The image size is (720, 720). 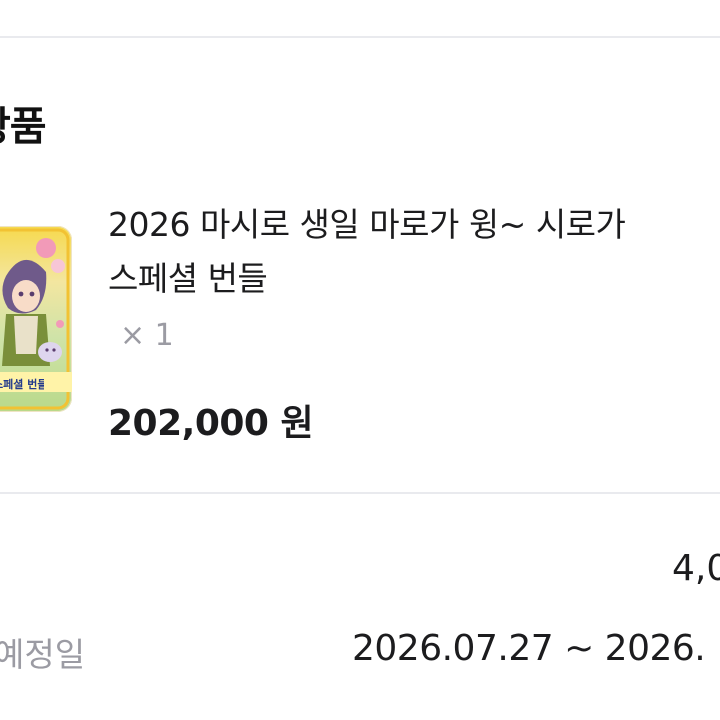 What do you see at coordinates (367, 224) in the screenshot?
I see `product-title-line-1: 2026 마시로 생일 마로가 윙~ 시로가` at bounding box center [367, 224].